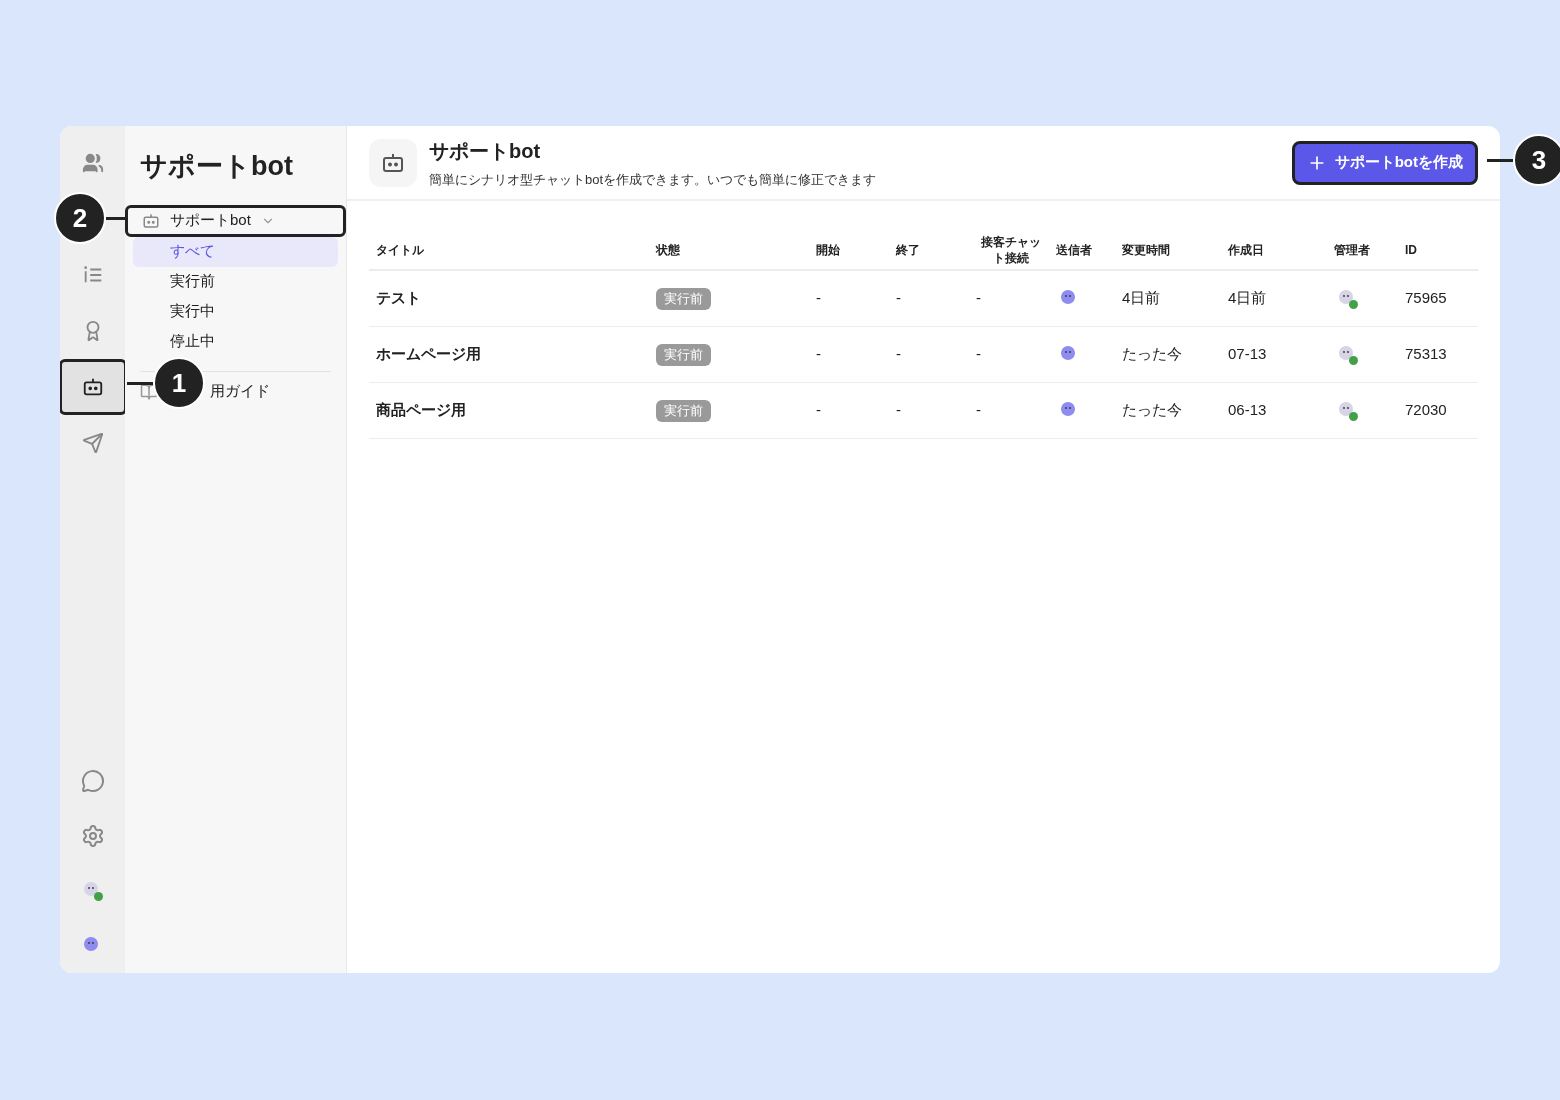 The height and width of the screenshot is (1100, 1560). What do you see at coordinates (1384, 162) in the screenshot?
I see `create-bot-button: サポートbotを作成` at bounding box center [1384, 162].